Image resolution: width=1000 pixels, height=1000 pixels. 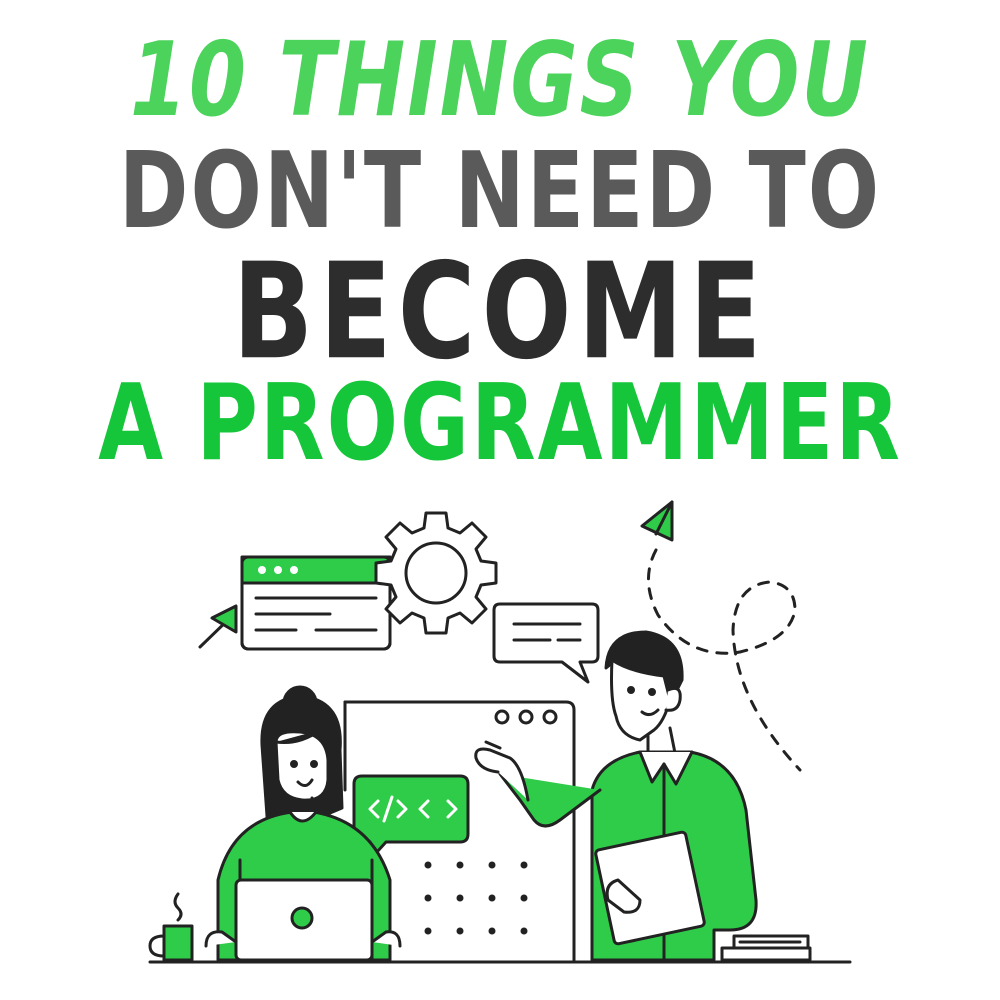 What do you see at coordinates (500, 422) in the screenshot?
I see `headline-line-4: A PROGRAMMER` at bounding box center [500, 422].